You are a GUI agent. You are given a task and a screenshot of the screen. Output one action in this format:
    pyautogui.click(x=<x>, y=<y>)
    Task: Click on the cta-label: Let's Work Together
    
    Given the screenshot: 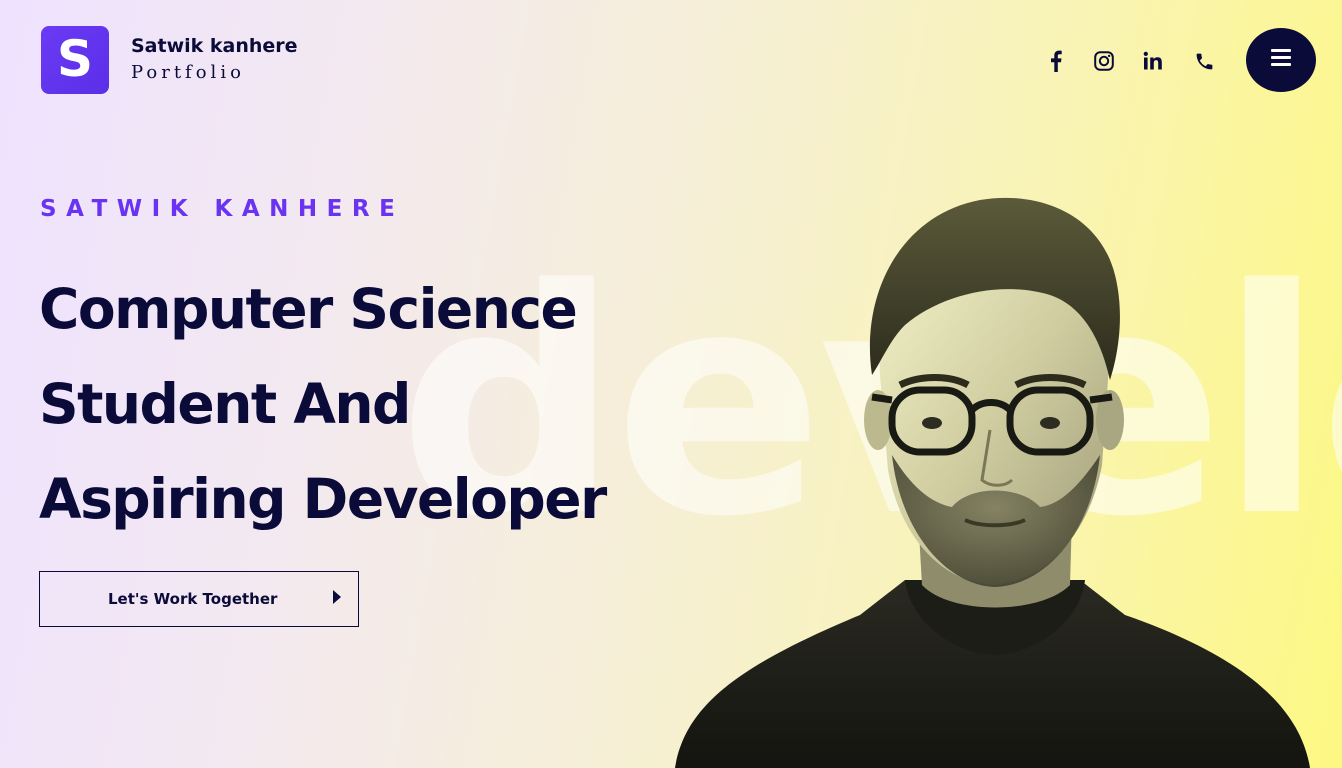 What is the action you would take?
    pyautogui.click(x=193, y=599)
    